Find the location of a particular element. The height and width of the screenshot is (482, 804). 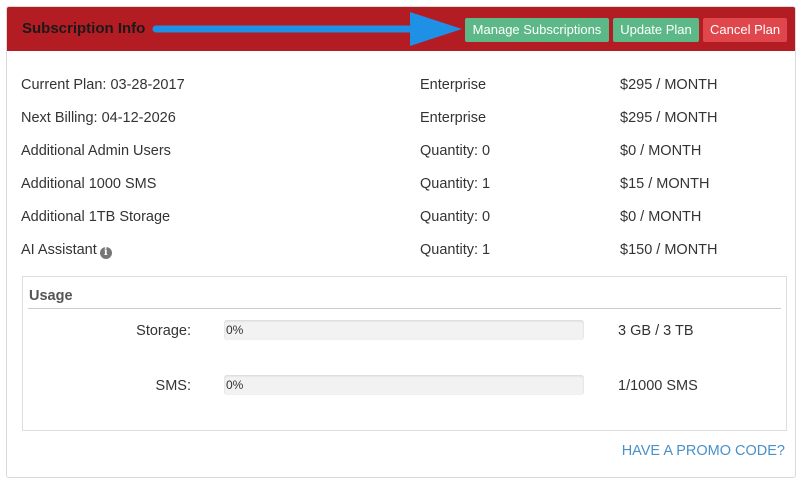

manage-subscriptions-button: Manage Subscriptions is located at coordinates (537, 30).